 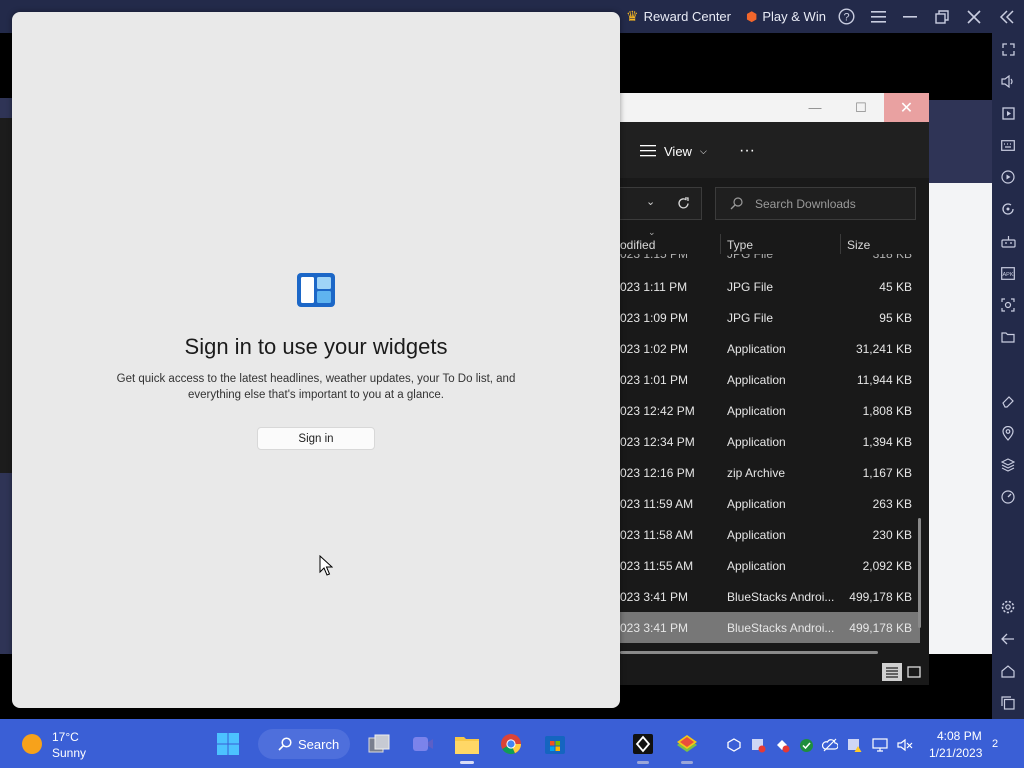 I want to click on row-date: 023 1:11 PM, so click(x=654, y=286).